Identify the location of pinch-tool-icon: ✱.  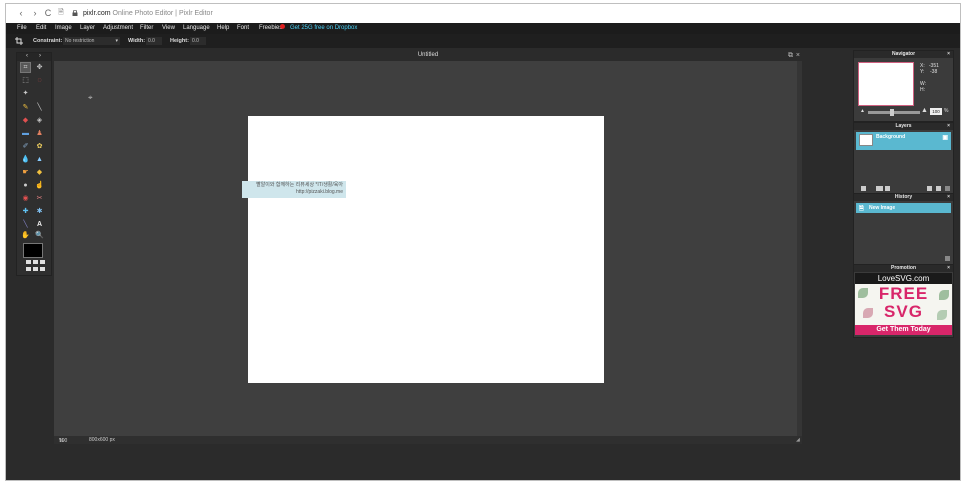
(39, 211).